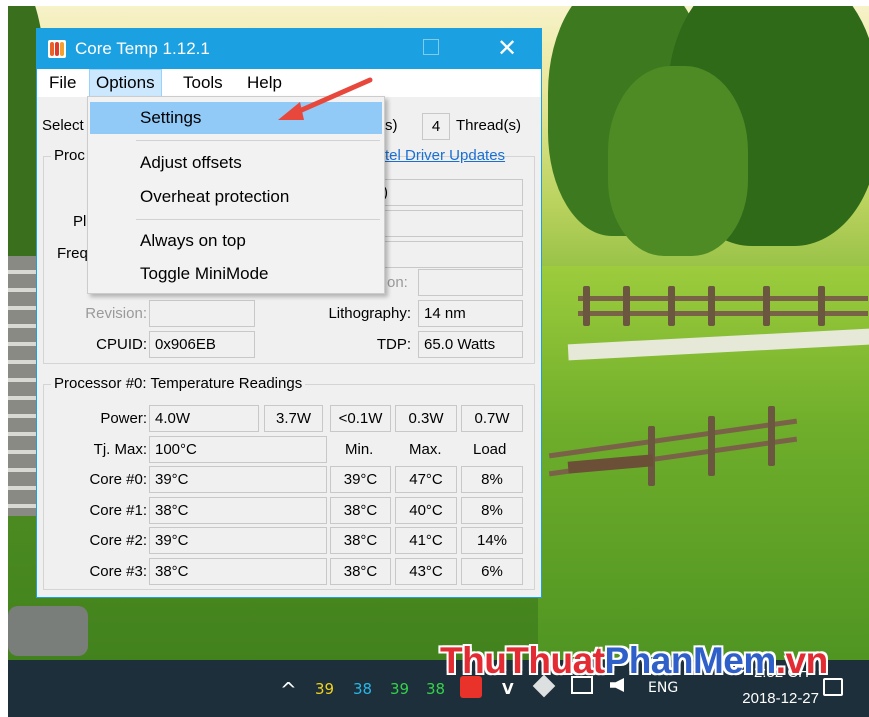 Image resolution: width=869 pixels, height=717 pixels. What do you see at coordinates (118, 479) in the screenshot?
I see `core-label: Core #0:` at bounding box center [118, 479].